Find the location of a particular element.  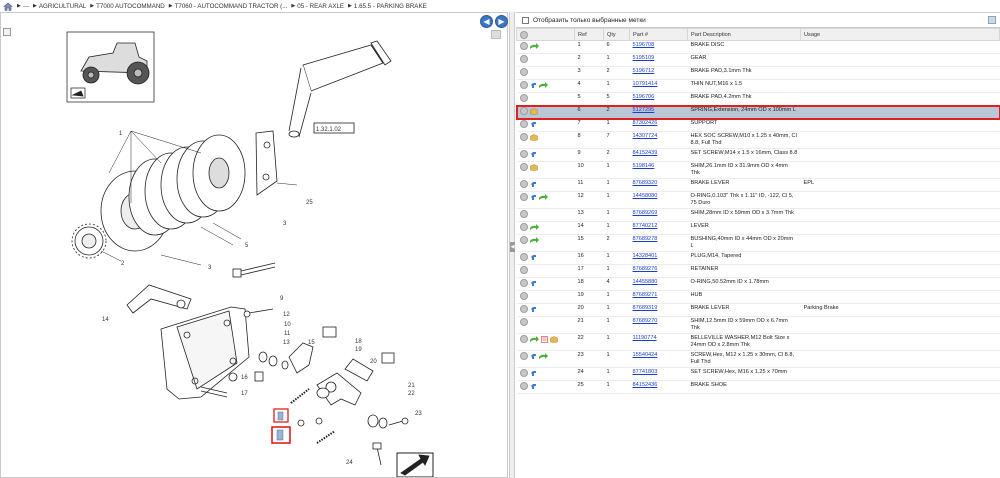

part-number-link: 5127295 is located at coordinates (644, 110).